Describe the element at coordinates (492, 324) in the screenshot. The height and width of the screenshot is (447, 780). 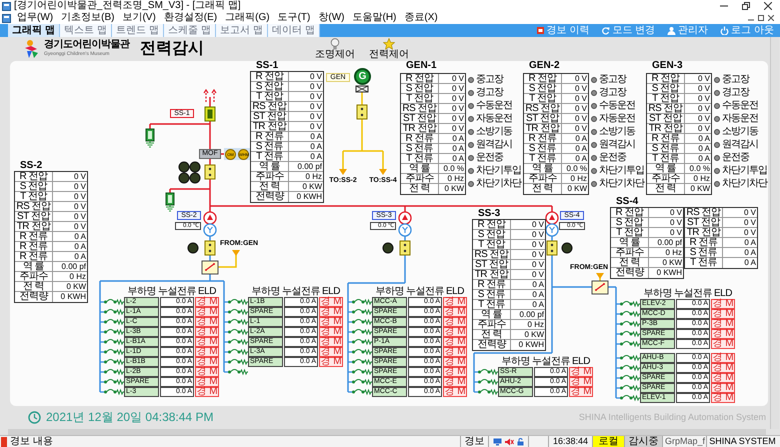
I see `meter-label: 주파수` at that location.